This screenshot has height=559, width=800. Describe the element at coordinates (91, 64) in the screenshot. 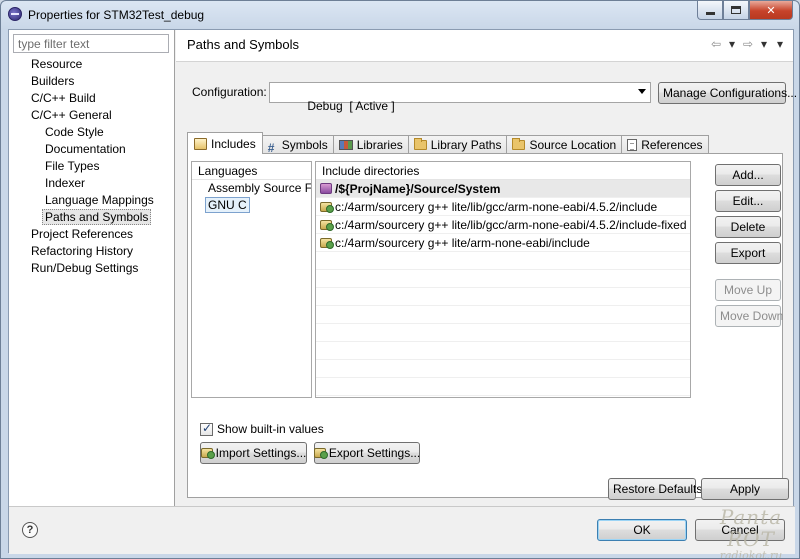

I see `sidebar-item: Resource` at that location.